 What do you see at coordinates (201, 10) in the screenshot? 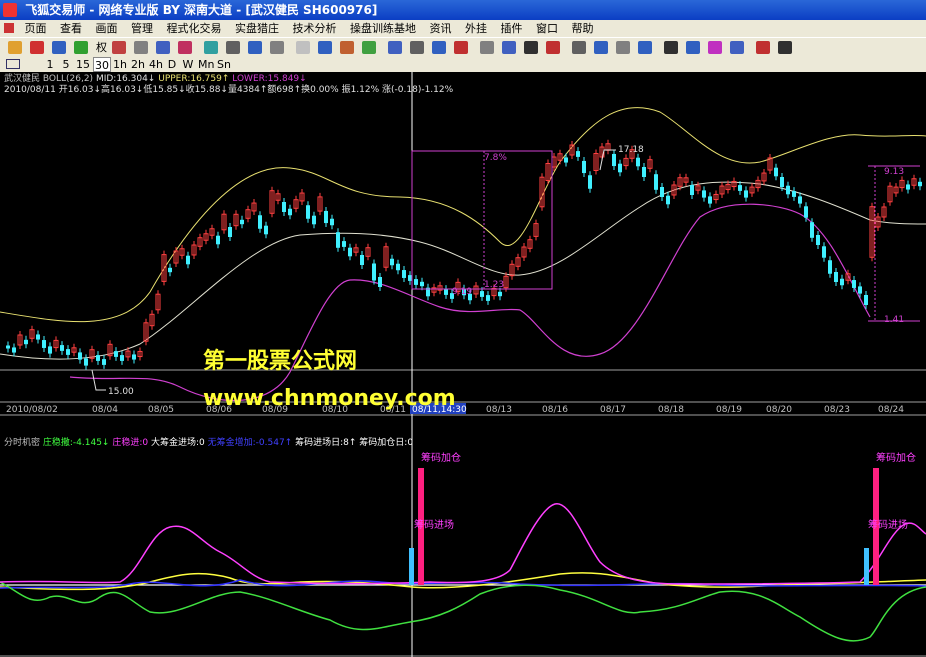
I see `window-title: 飞狐交易师 - 网络专业版 BY 深南大道 - [武汉健民 SH600976]` at bounding box center [201, 10].